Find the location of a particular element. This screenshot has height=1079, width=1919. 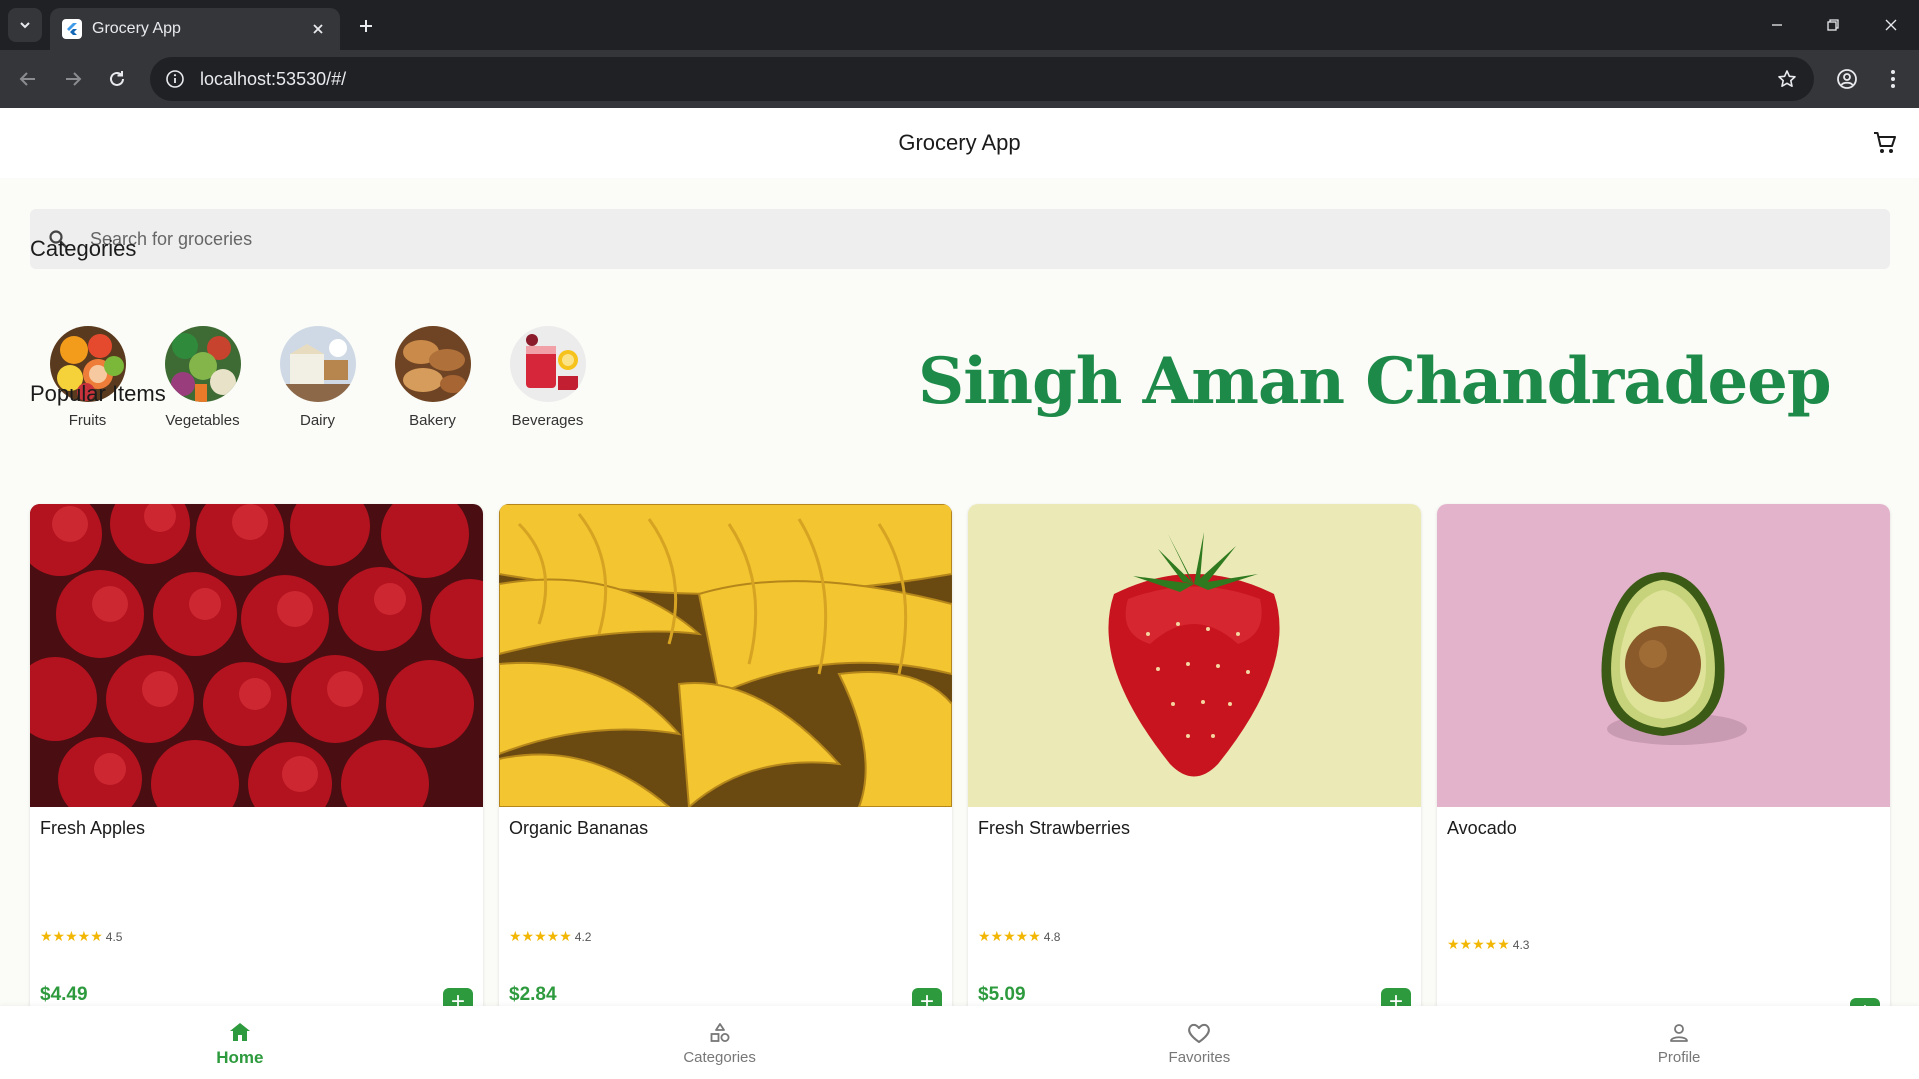

dairy-thumbnail is located at coordinates (317, 364).